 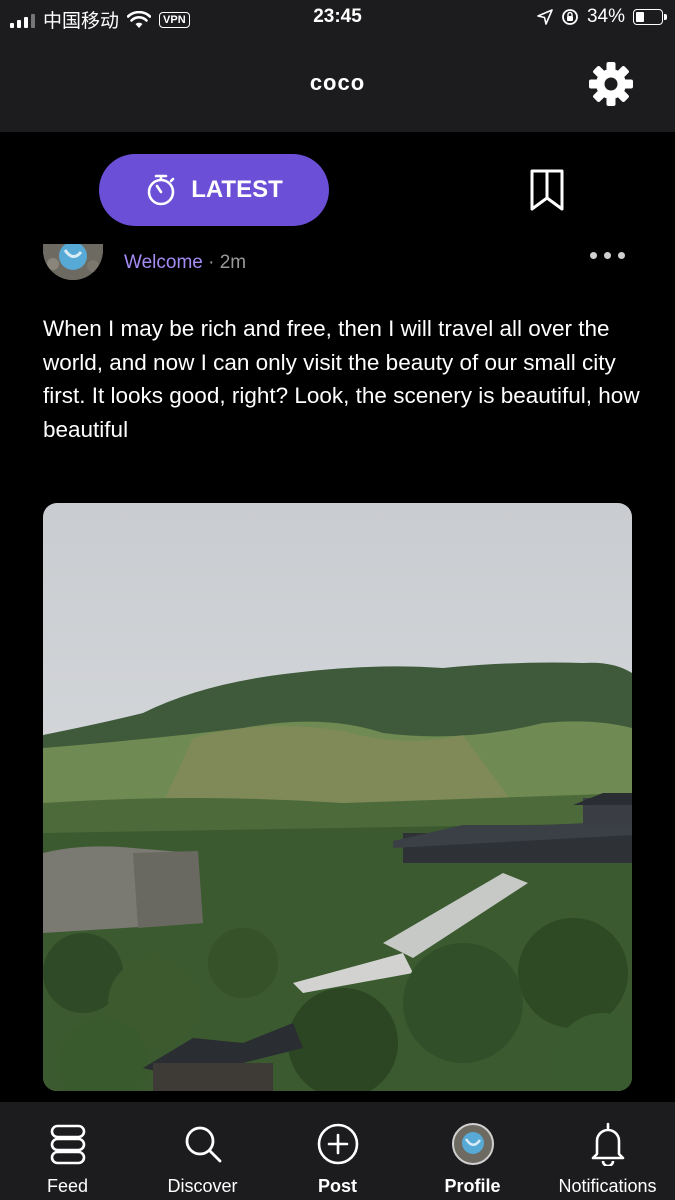 What do you see at coordinates (233, 262) in the screenshot?
I see `post-timestamp: 2m` at bounding box center [233, 262].